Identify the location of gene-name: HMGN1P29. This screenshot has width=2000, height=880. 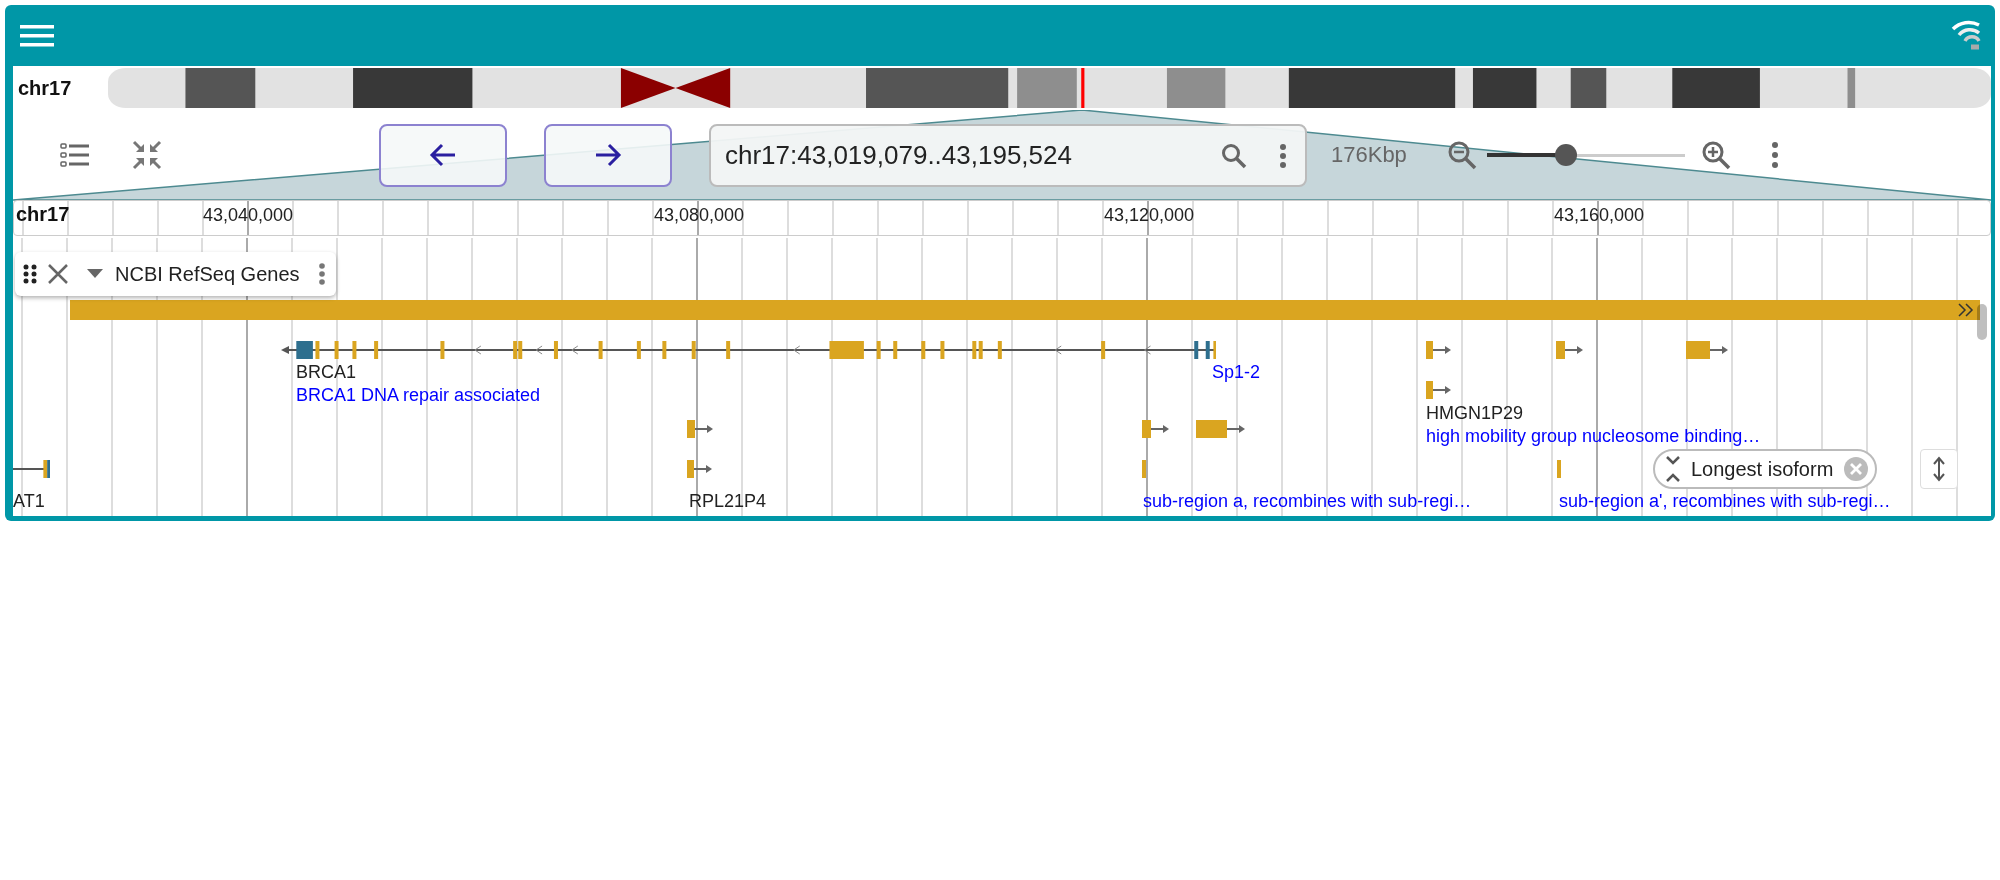
(1475, 413).